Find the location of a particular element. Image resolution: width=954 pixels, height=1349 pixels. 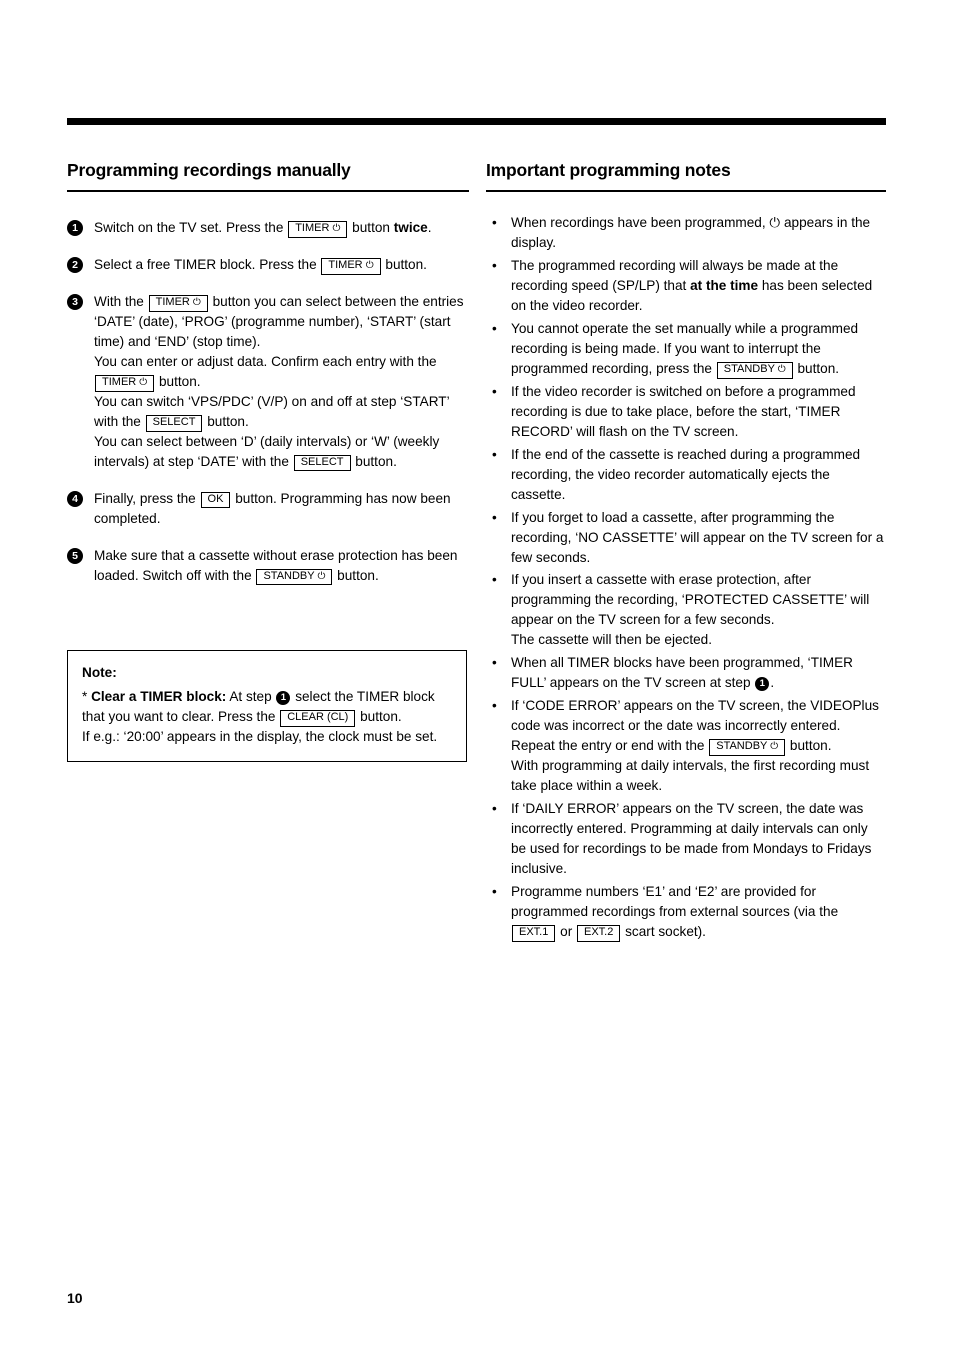

right-column-heading: Important programming notes is located at coordinates (686, 176).